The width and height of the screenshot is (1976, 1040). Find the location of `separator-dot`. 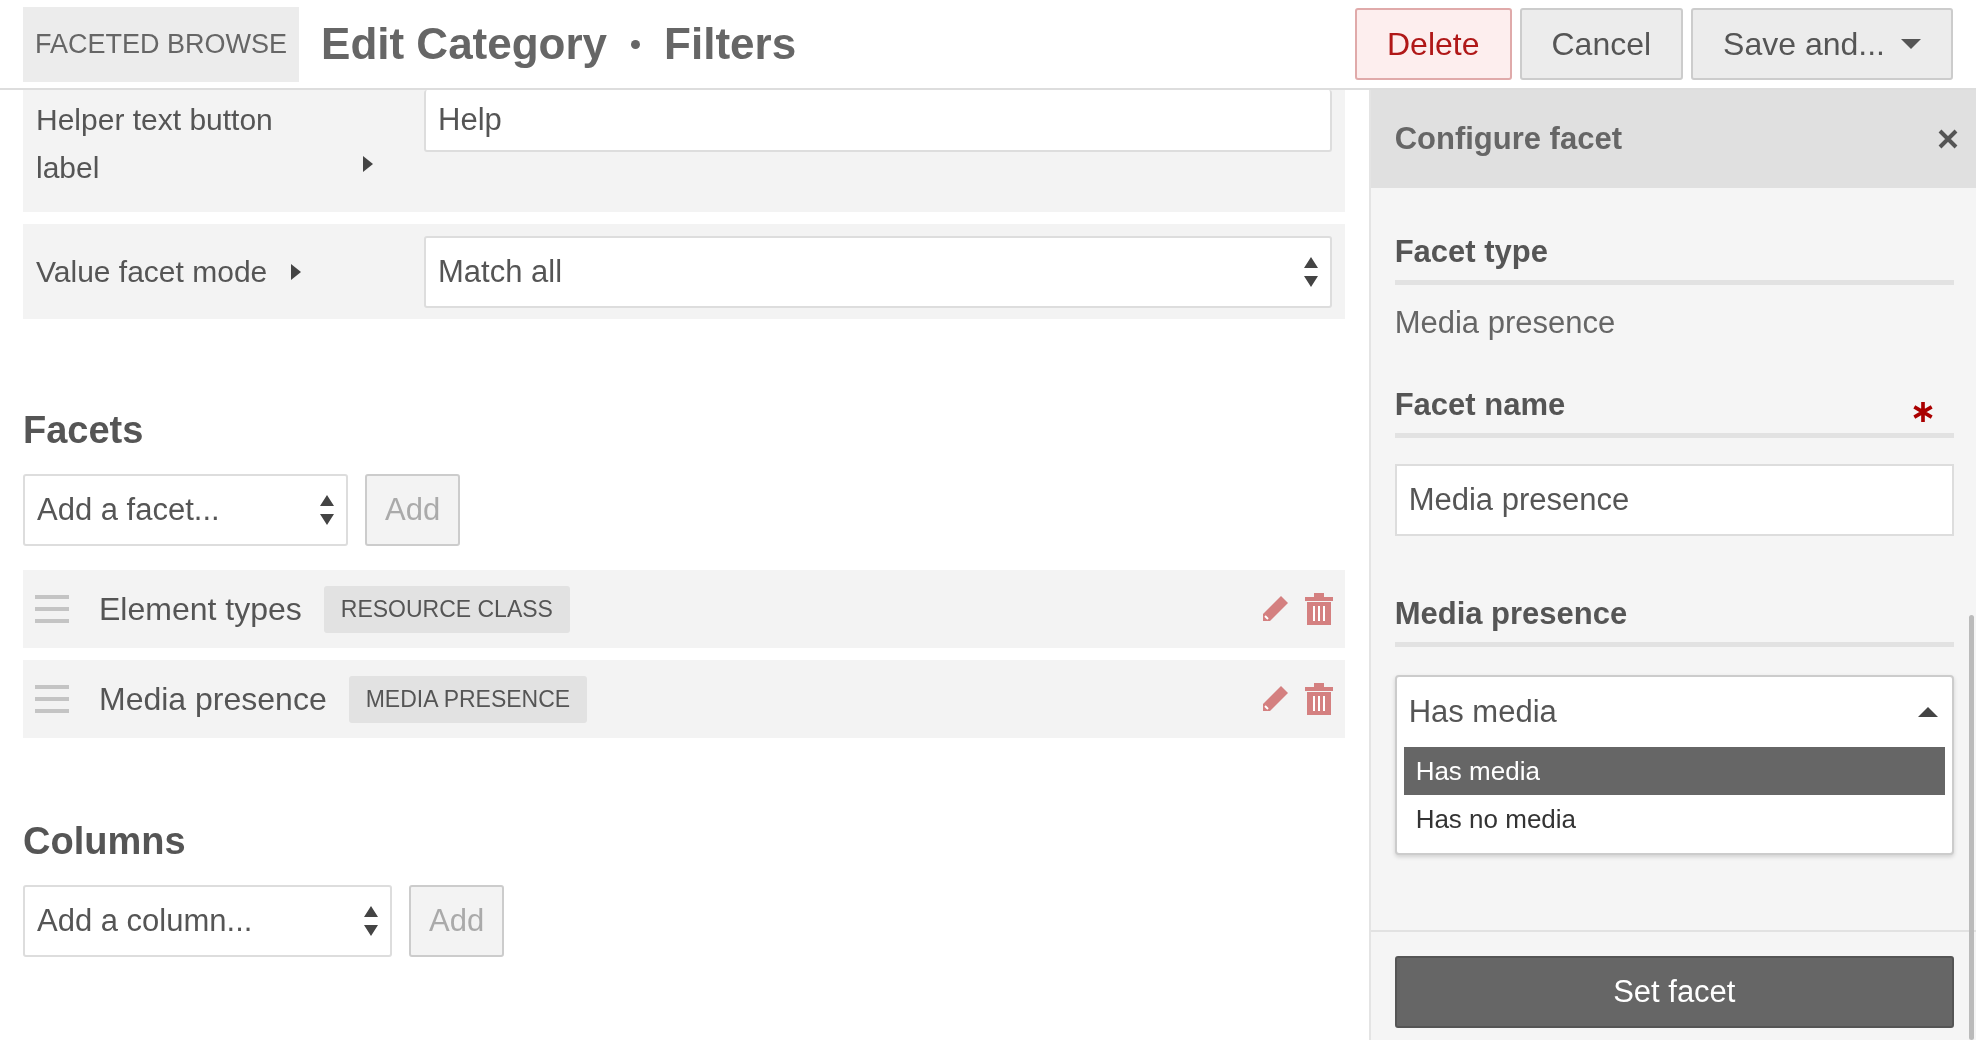

separator-dot is located at coordinates (636, 44).